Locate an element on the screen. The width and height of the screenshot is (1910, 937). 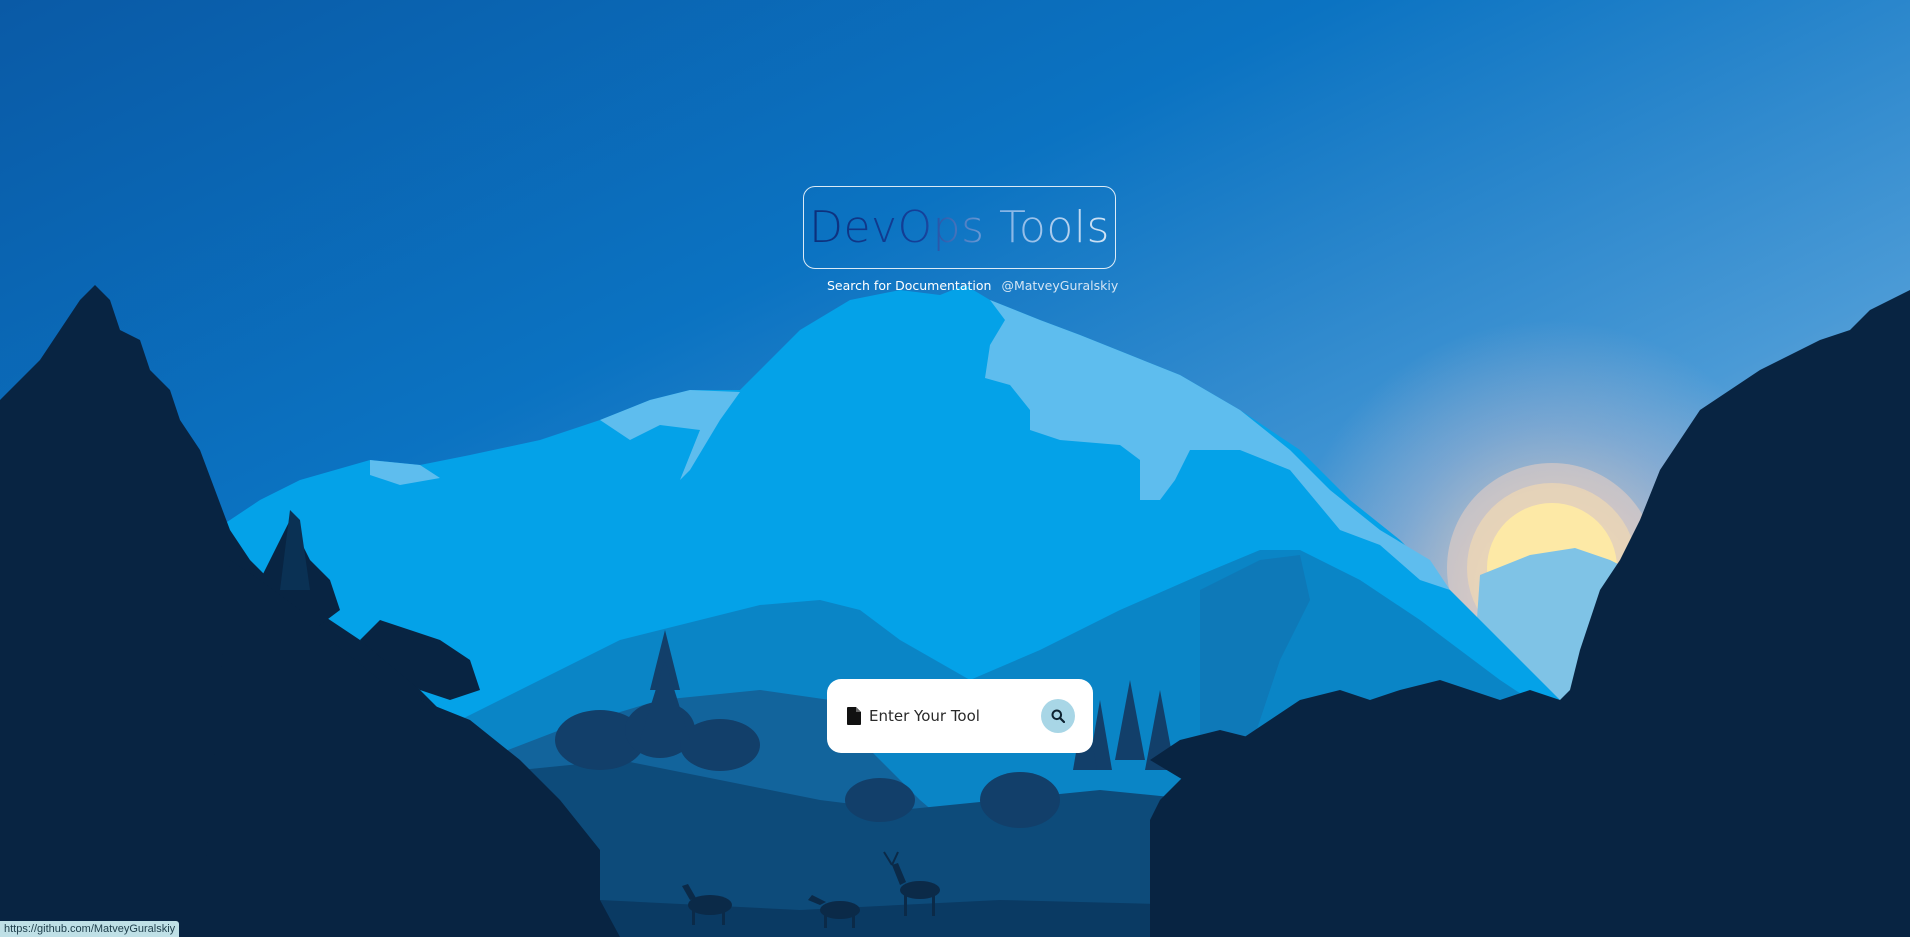
subtitle-text: Search for Documentation is located at coordinates (909, 285).